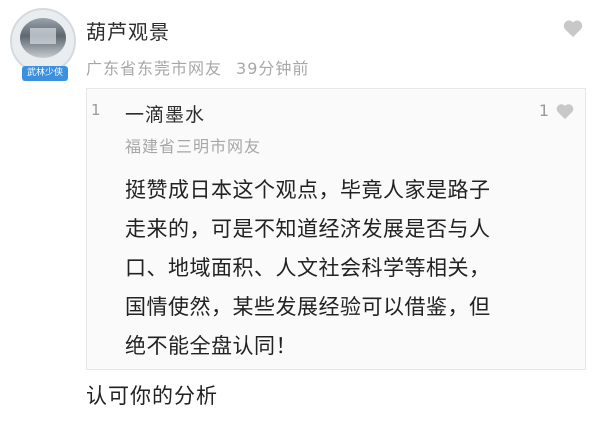  What do you see at coordinates (308, 229) in the screenshot?
I see `quote-line: 走来的，可是不知道经济发展是否与人` at bounding box center [308, 229].